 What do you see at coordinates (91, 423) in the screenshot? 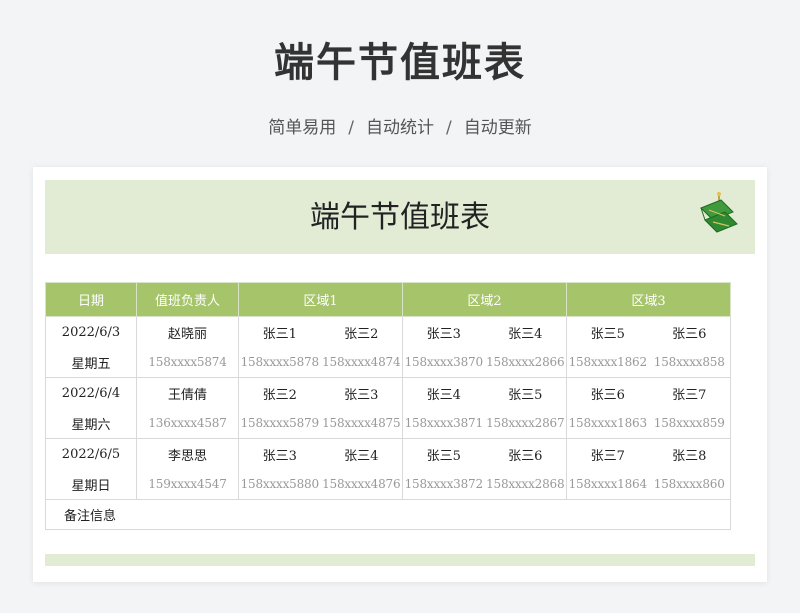
I see `weekday-cell: 星期六` at bounding box center [91, 423].